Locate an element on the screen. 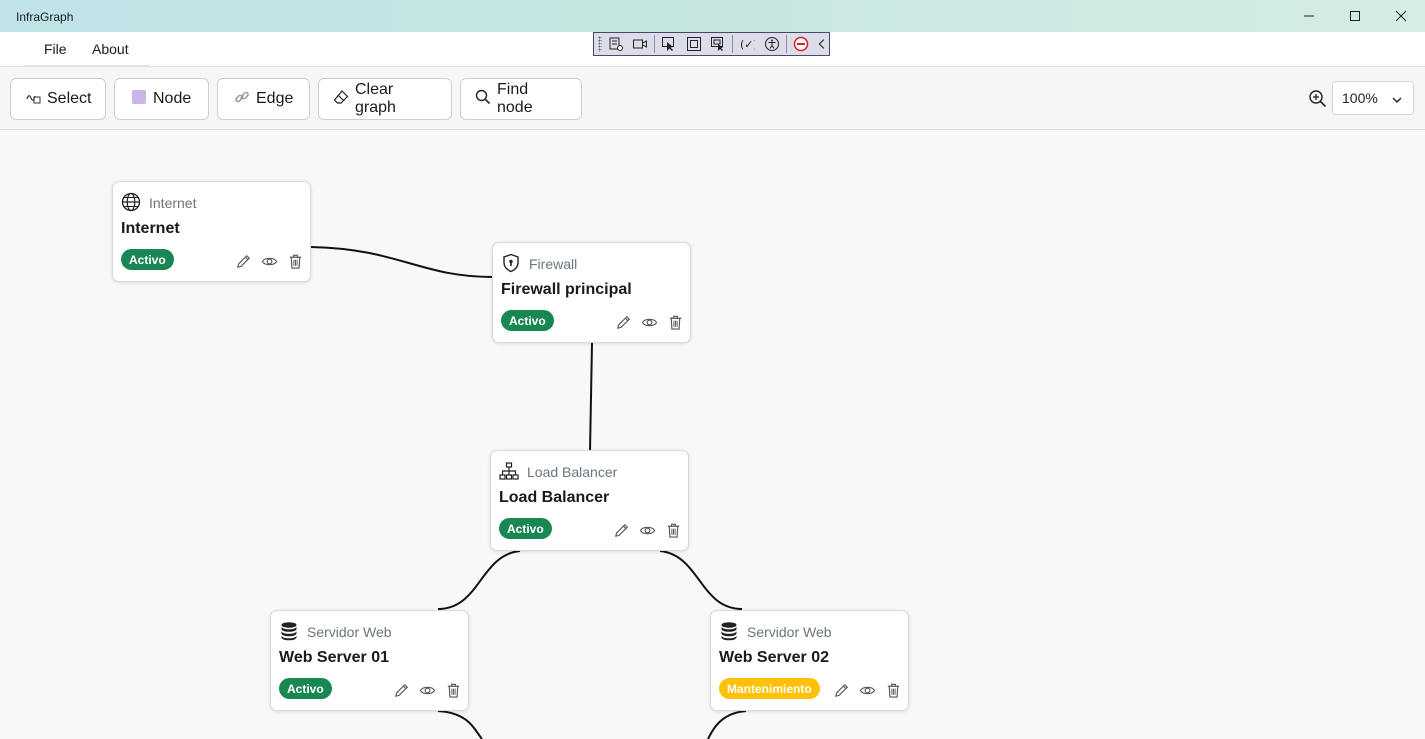 The width and height of the screenshot is (1425, 739). node-button-label: Node is located at coordinates (172, 98).